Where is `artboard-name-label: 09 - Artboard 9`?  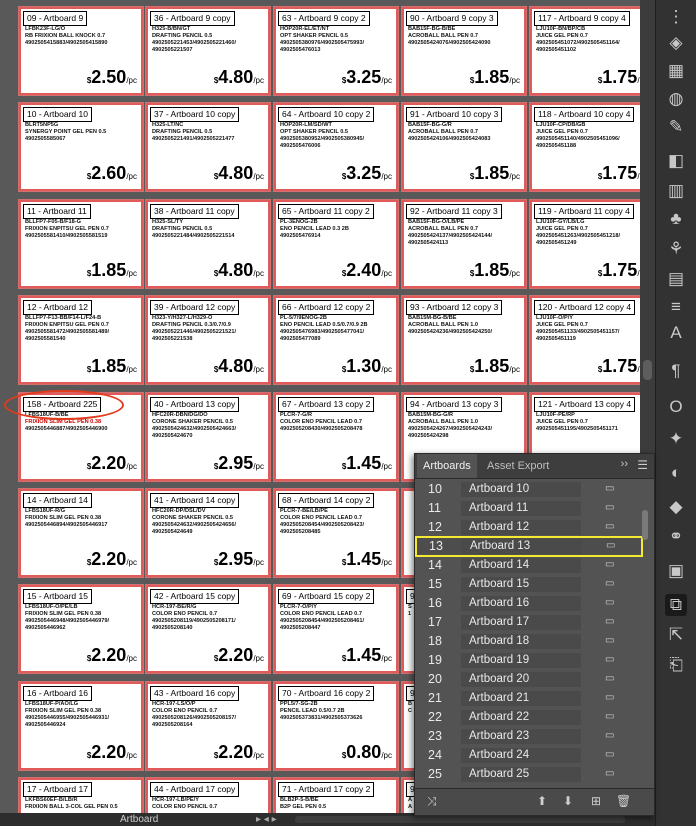
artboard-name-label: 09 - Artboard 9 is located at coordinates (55, 18).